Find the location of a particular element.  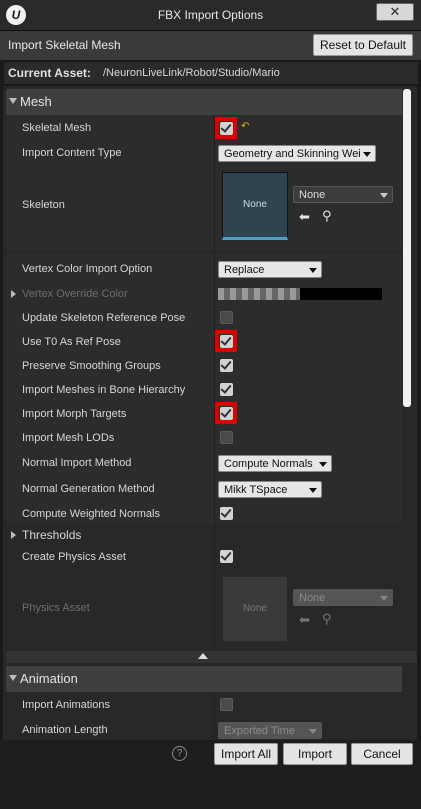

vertex-override-color-label: Vertex Override Color is located at coordinates (75, 294).